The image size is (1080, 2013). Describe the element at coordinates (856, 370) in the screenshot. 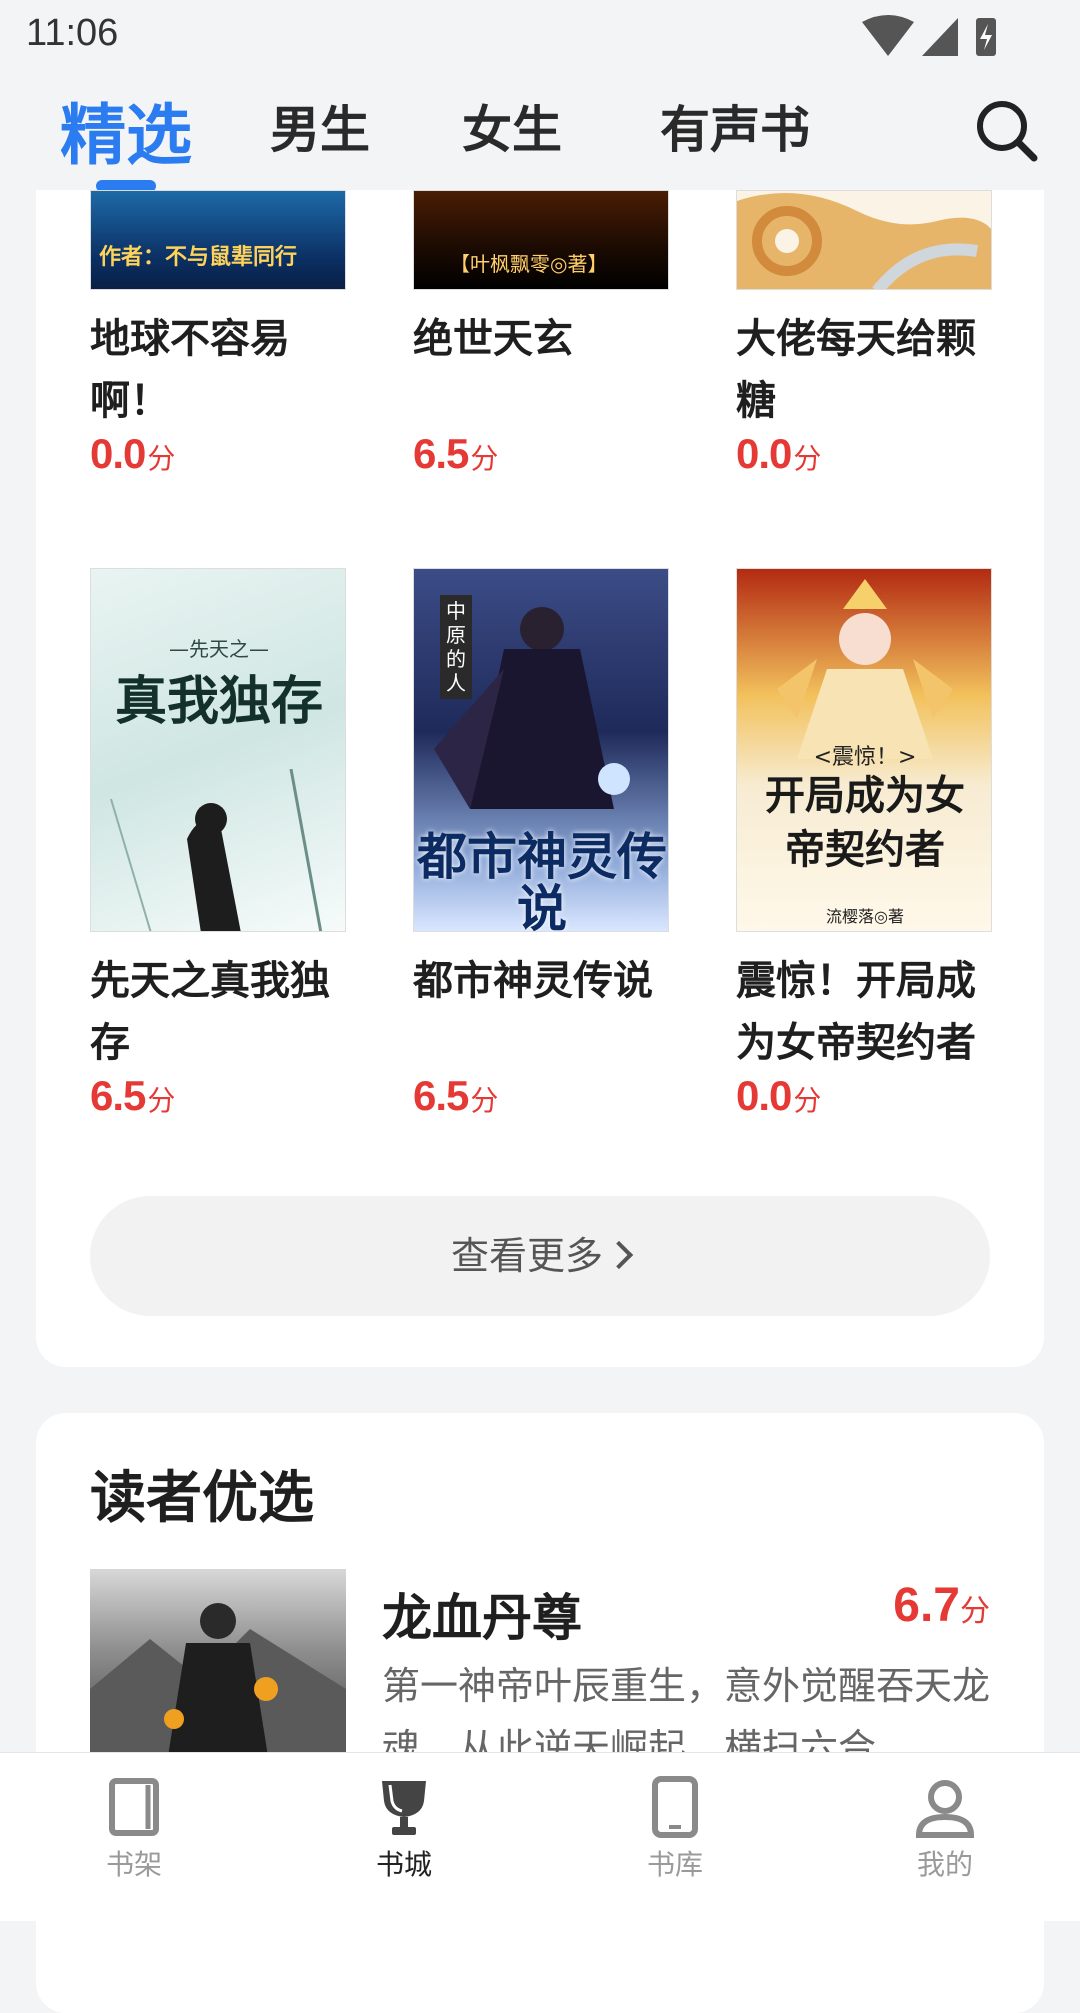

I see `book-title: 大佬每天给颗糖` at that location.